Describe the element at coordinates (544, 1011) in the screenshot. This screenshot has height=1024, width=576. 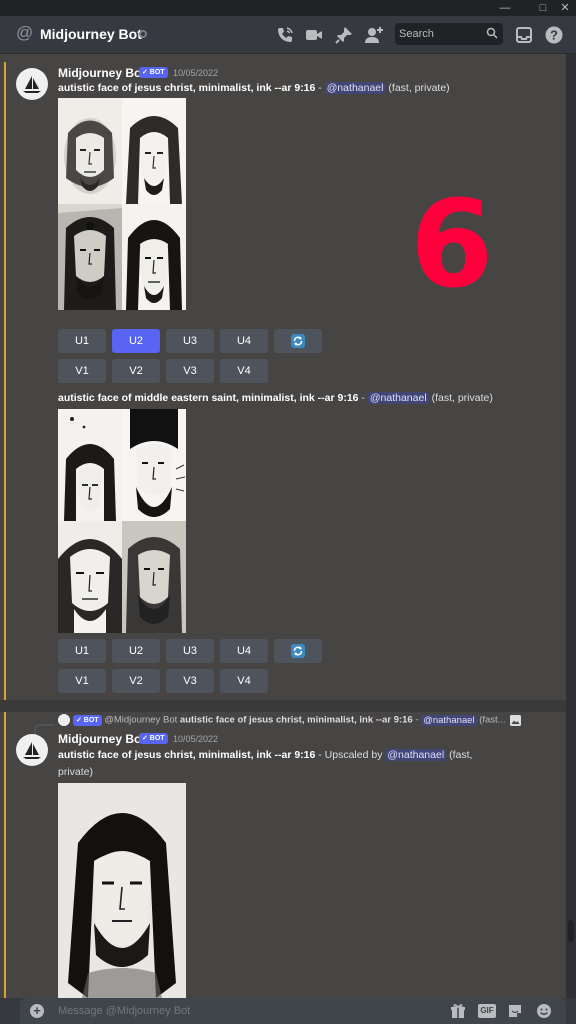
I see `emoji-icon` at that location.